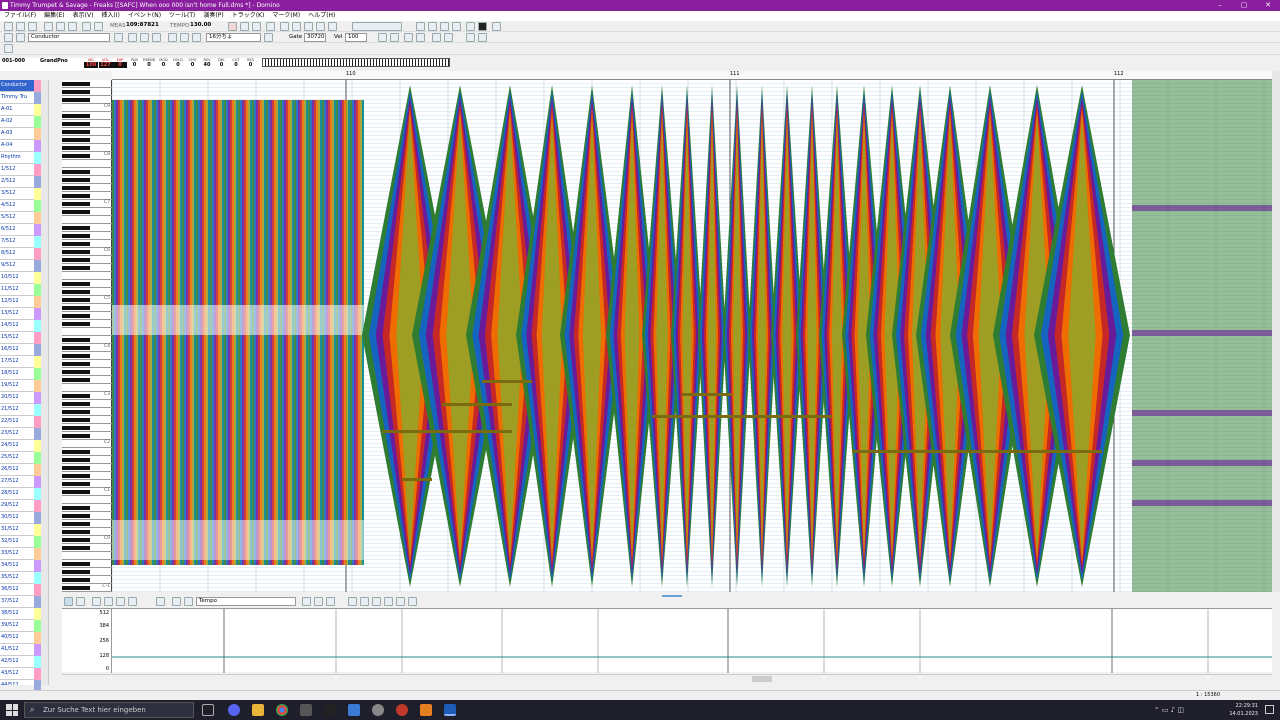 Image resolution: width=1280 pixels, height=720 pixels. Describe the element at coordinates (86, 26) in the screenshot. I see `undo-icon` at that location.